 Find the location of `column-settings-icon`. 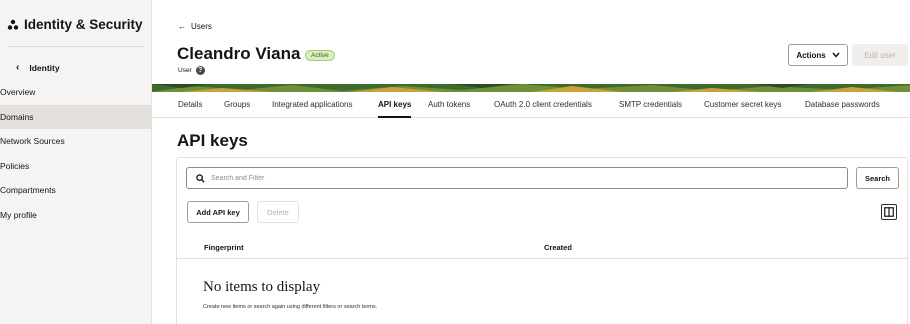

column-settings-icon is located at coordinates (889, 212).